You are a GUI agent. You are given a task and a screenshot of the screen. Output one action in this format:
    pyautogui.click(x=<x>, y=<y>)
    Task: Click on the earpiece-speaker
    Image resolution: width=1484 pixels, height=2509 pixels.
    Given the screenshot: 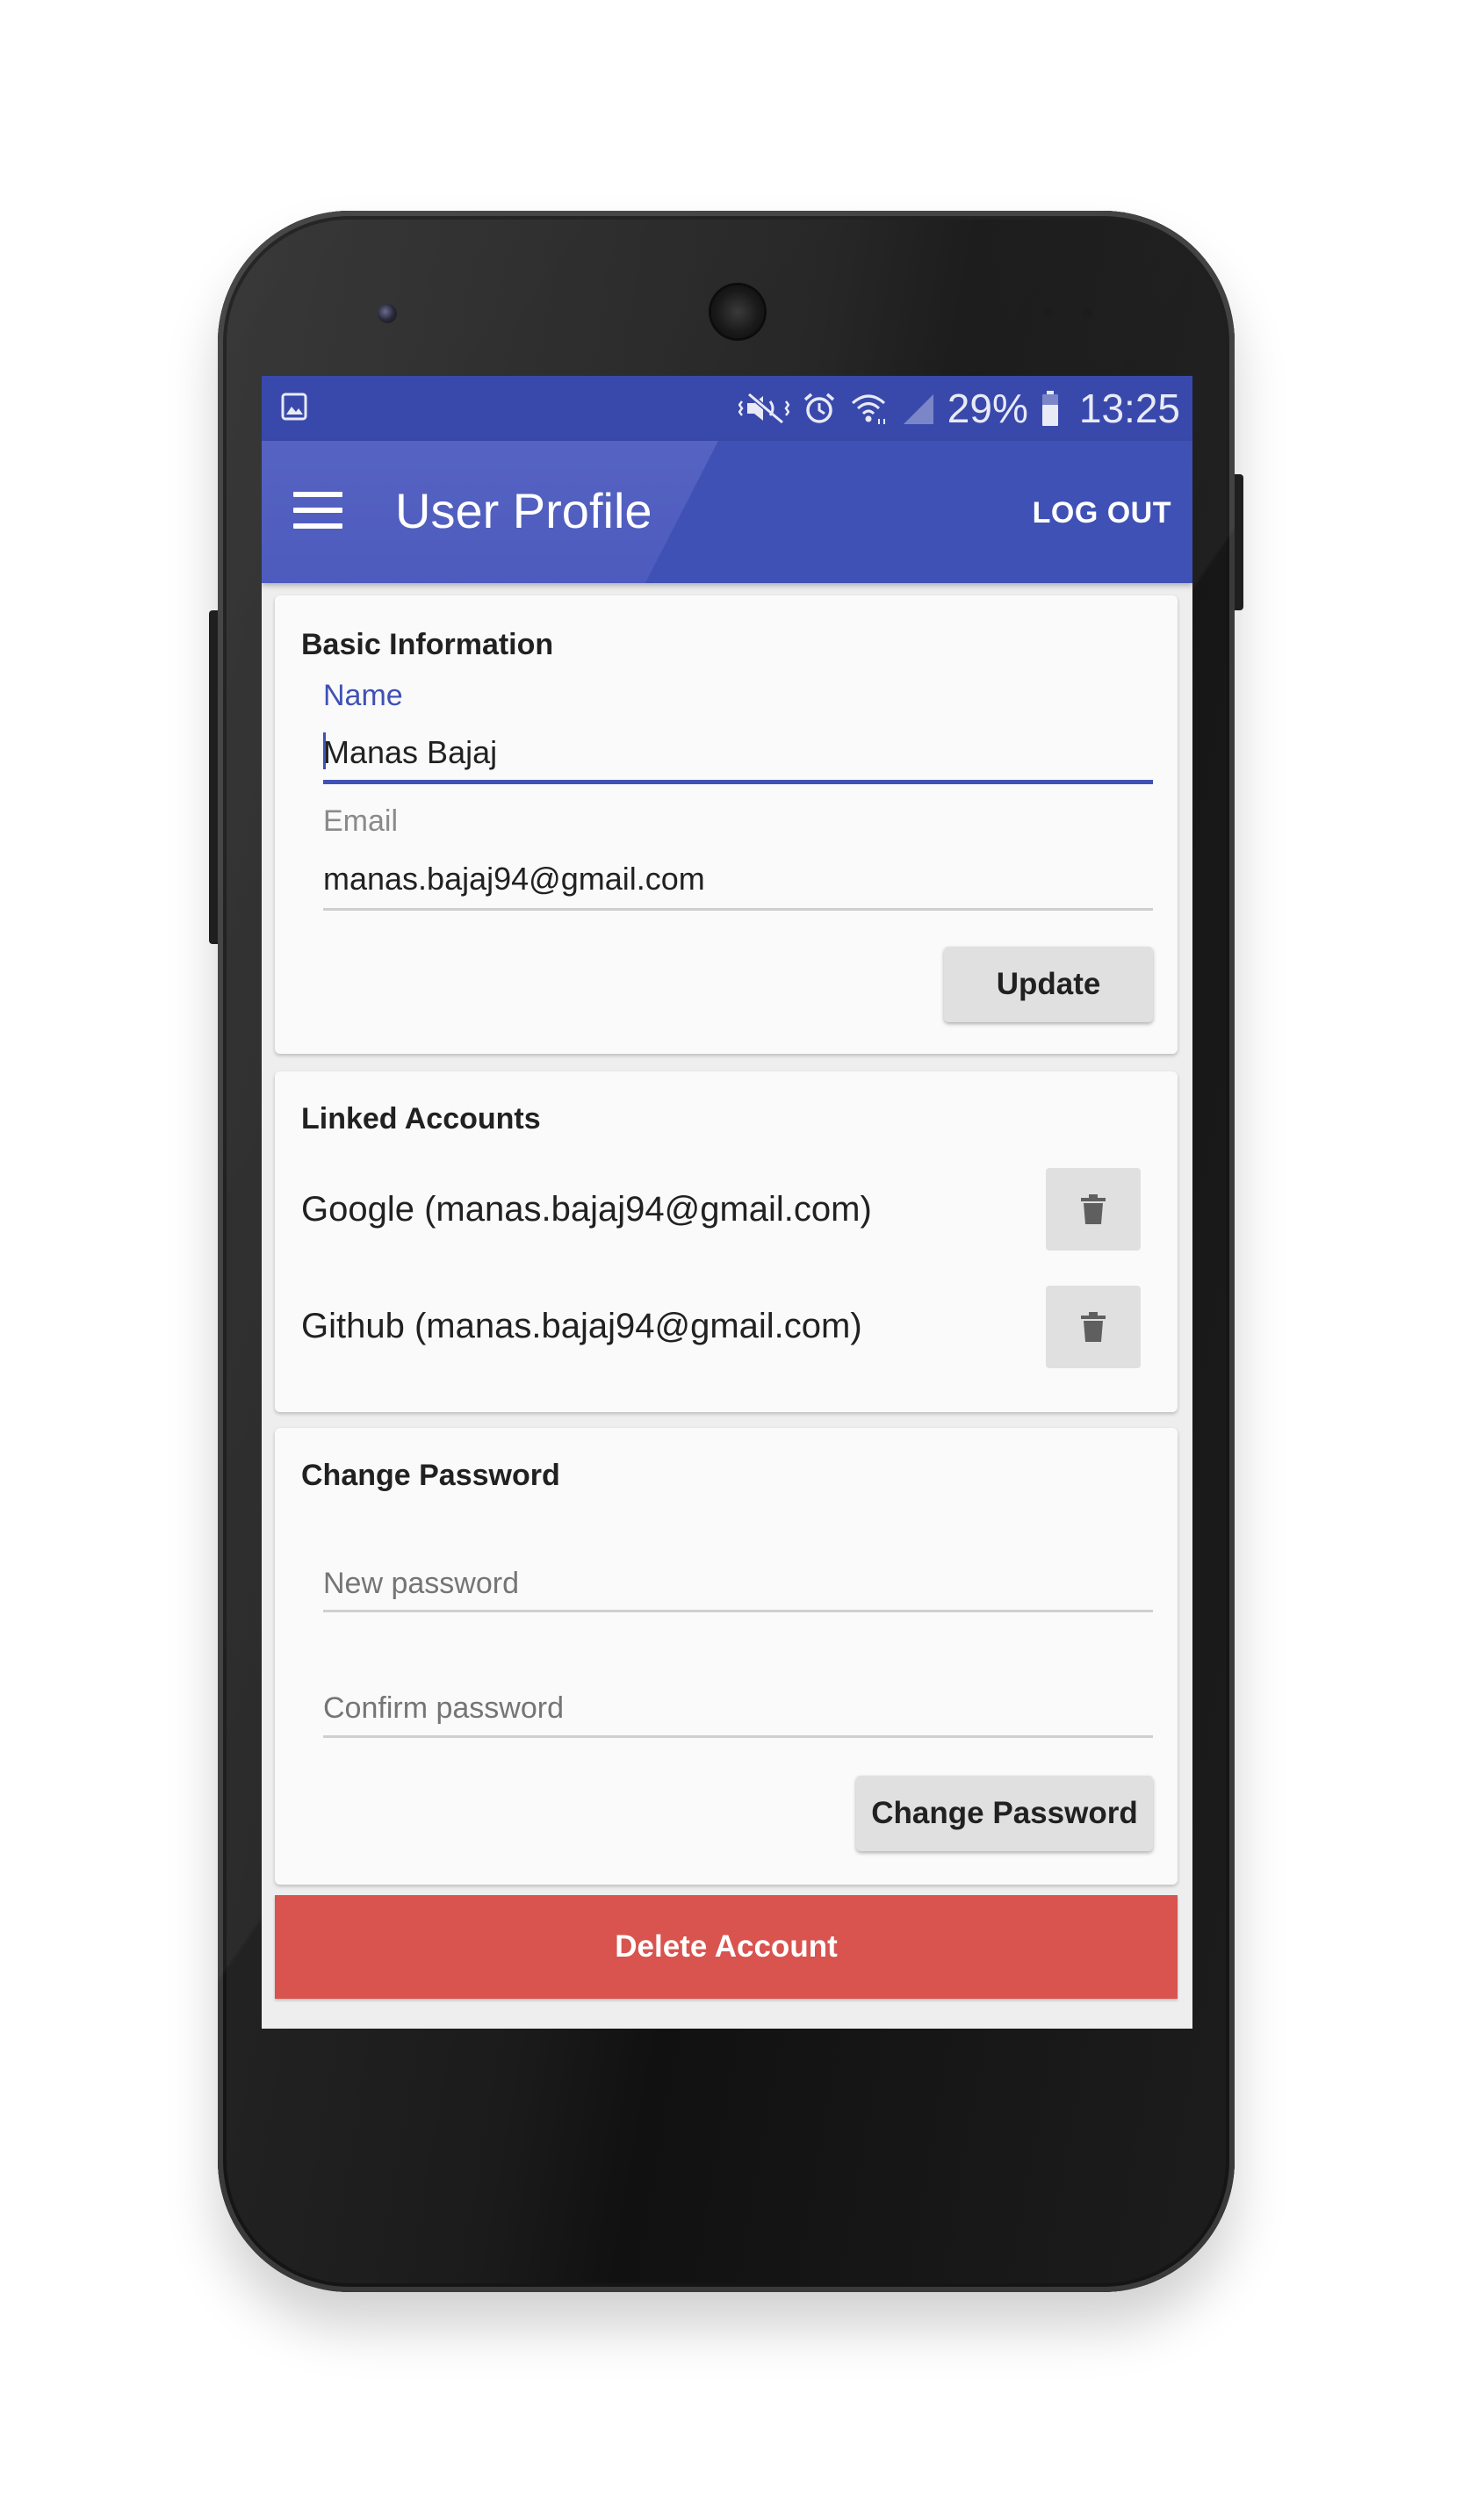 What is the action you would take?
    pyautogui.click(x=737, y=311)
    